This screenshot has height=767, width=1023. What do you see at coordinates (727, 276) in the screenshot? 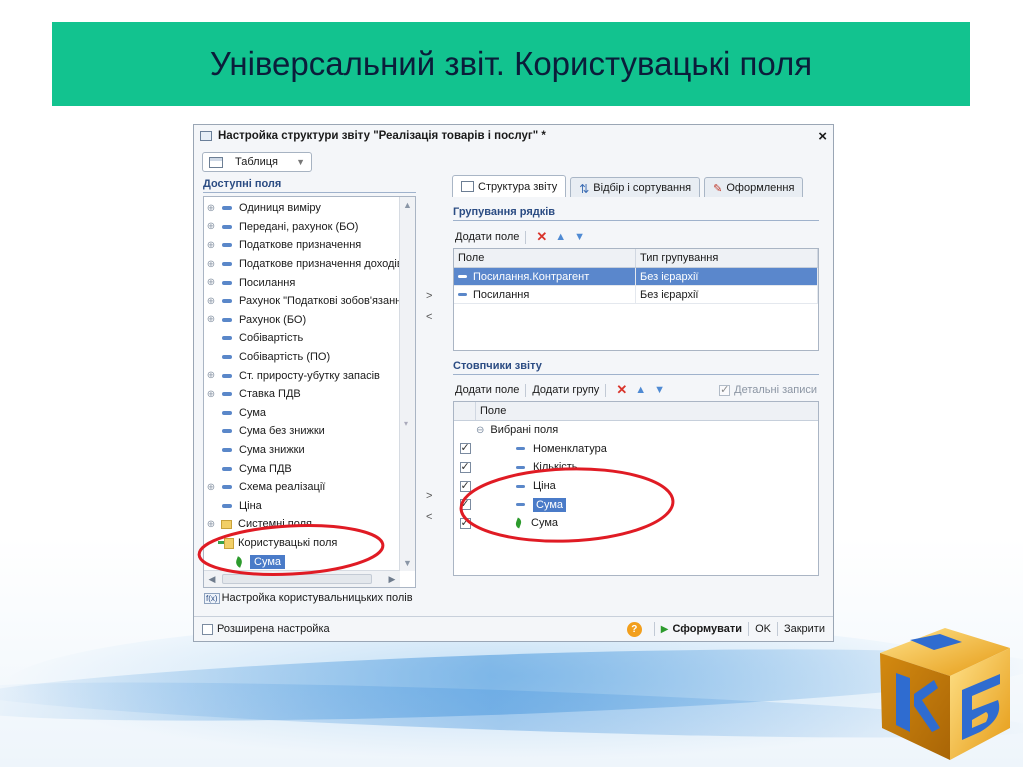
I see `grouping-type-cell: Без ієрархії` at bounding box center [727, 276].